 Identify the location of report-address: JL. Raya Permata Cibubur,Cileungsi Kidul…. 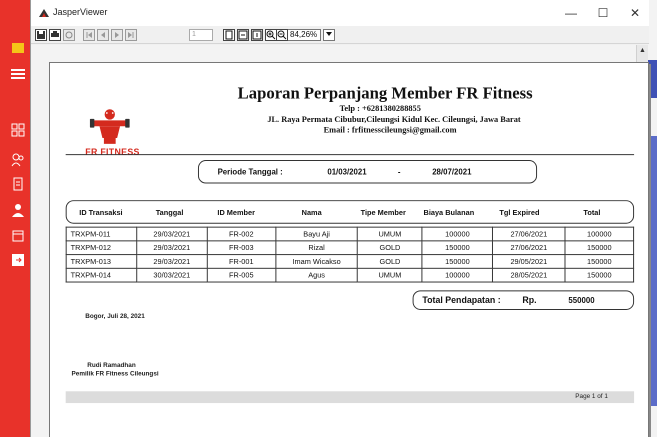
(394, 118).